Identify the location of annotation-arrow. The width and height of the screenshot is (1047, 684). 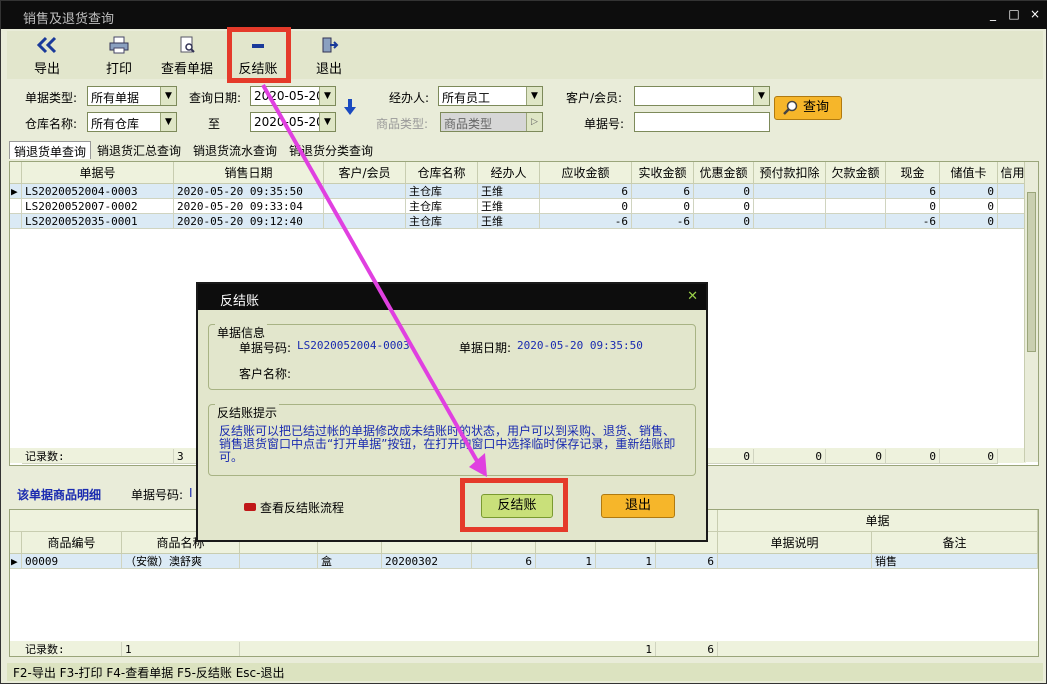
(374, 280).